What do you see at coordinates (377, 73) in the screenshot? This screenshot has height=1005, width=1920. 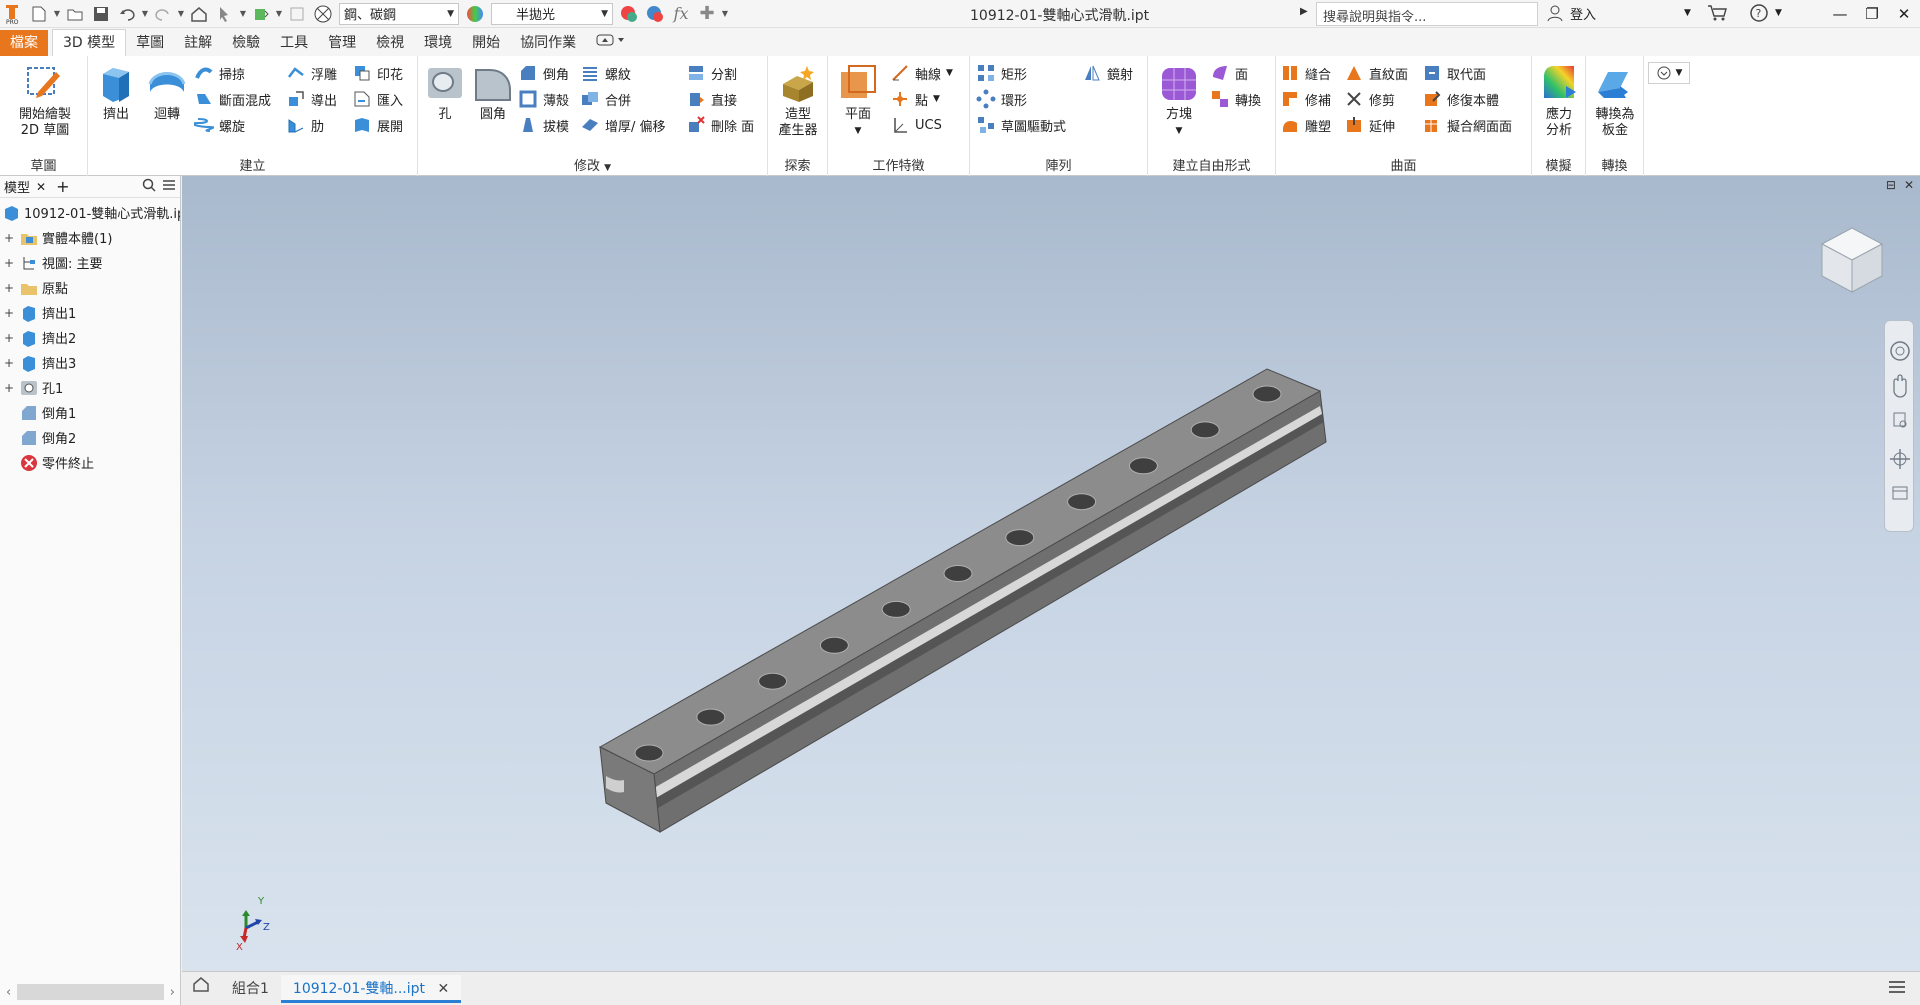 I see `decal-button: 印花` at bounding box center [377, 73].